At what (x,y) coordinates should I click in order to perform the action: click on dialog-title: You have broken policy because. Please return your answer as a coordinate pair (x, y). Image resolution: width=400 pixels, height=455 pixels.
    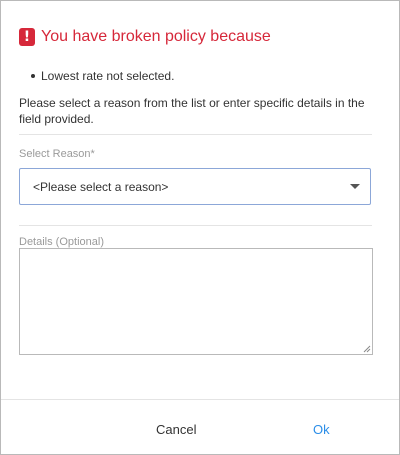
    Looking at the image, I should click on (156, 36).